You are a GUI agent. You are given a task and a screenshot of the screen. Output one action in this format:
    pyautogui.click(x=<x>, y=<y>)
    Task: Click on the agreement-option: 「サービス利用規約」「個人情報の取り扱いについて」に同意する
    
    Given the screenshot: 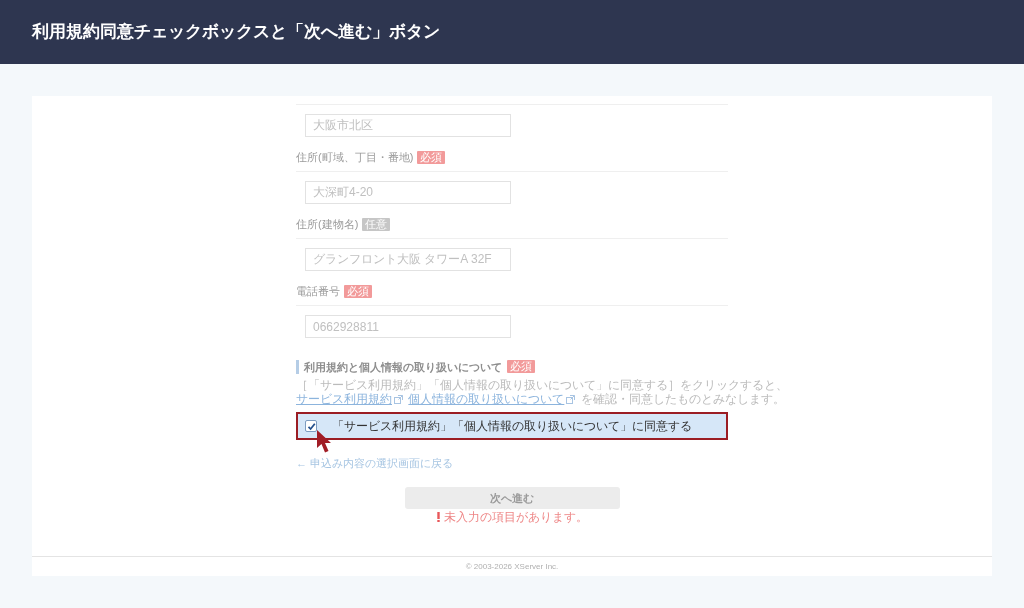 What is the action you would take?
    pyautogui.click(x=512, y=426)
    